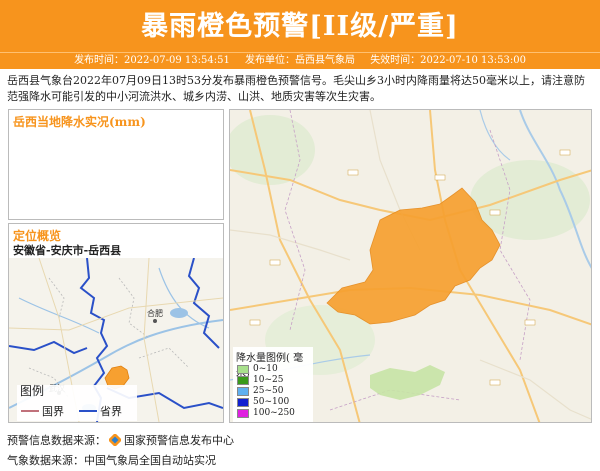  I want to click on location-map-legend: 图例 国界 省界, so click(77, 402).